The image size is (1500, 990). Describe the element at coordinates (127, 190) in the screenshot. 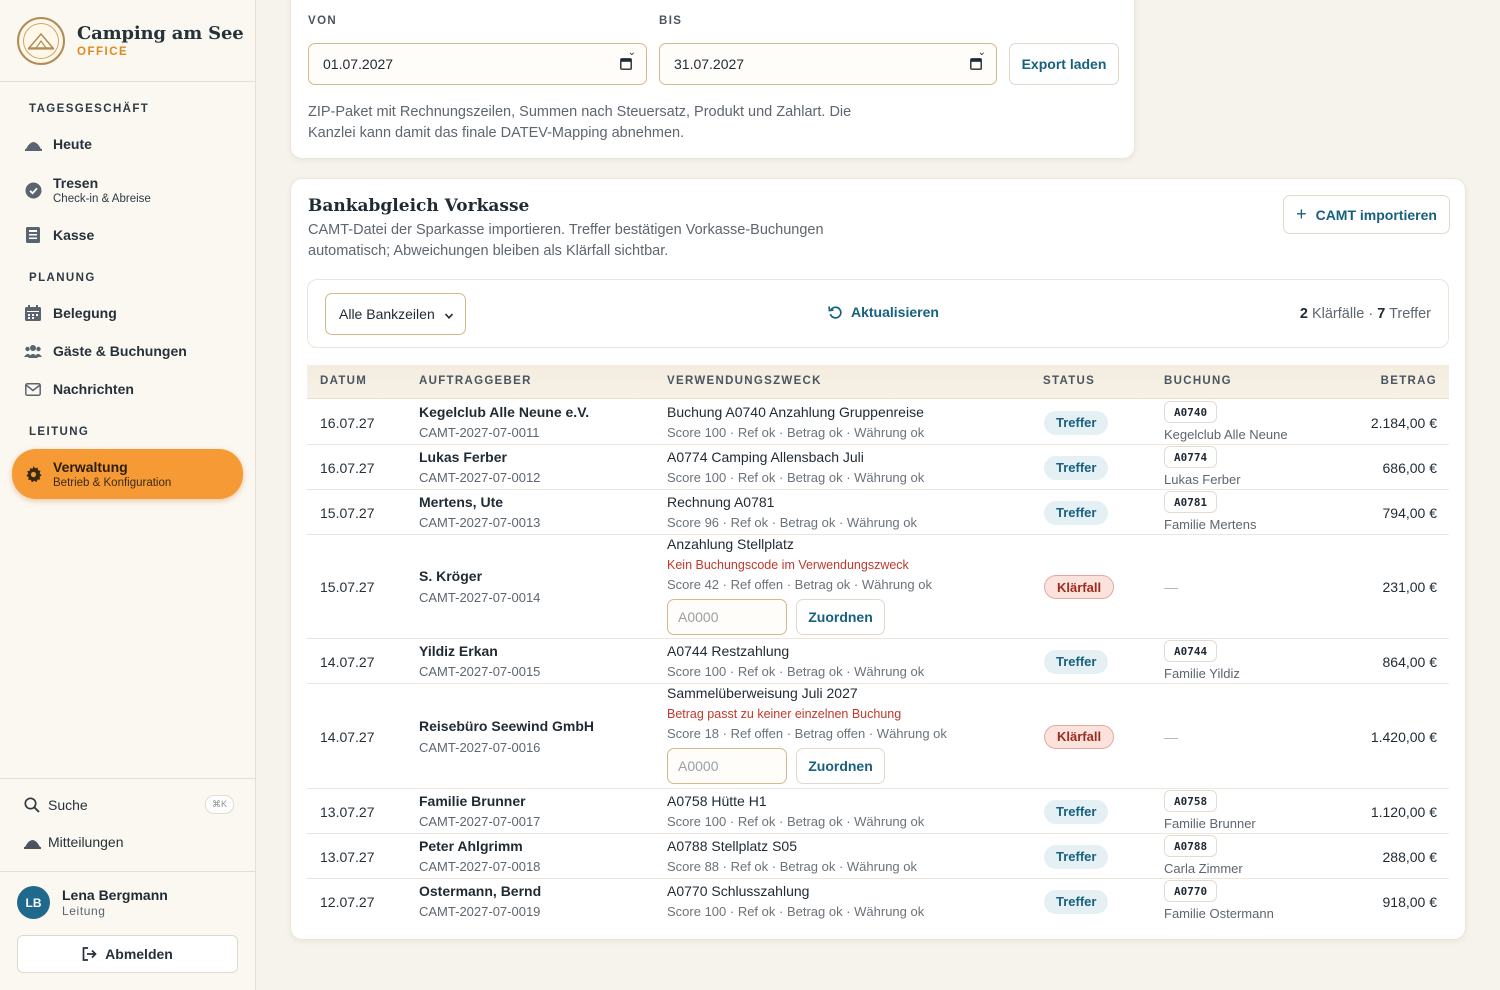

I see `sidebar-item-tresen: Tresen Check-in & Abreise` at that location.